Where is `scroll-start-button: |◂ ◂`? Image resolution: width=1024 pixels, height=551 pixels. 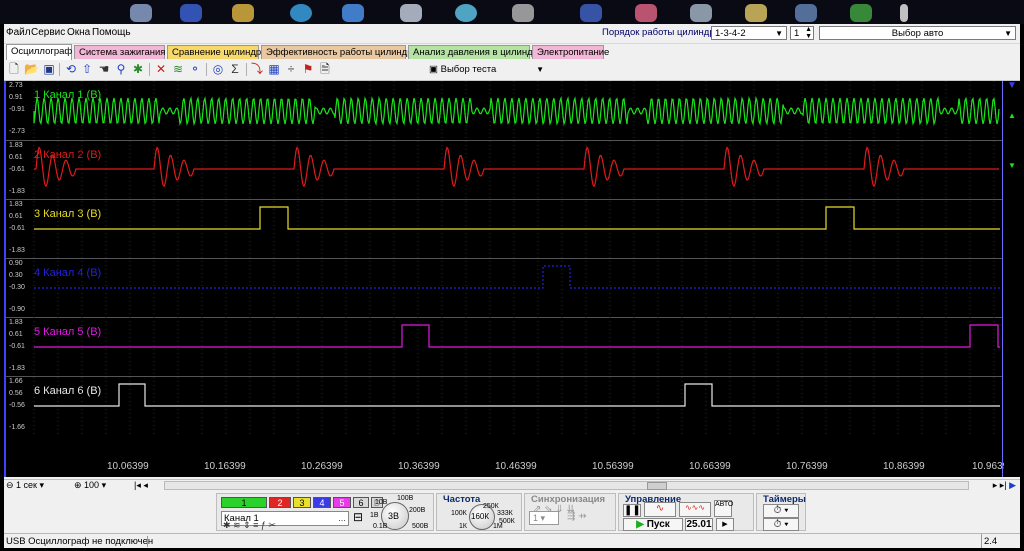
scroll-start-button: |◂ ◂ is located at coordinates (141, 485).